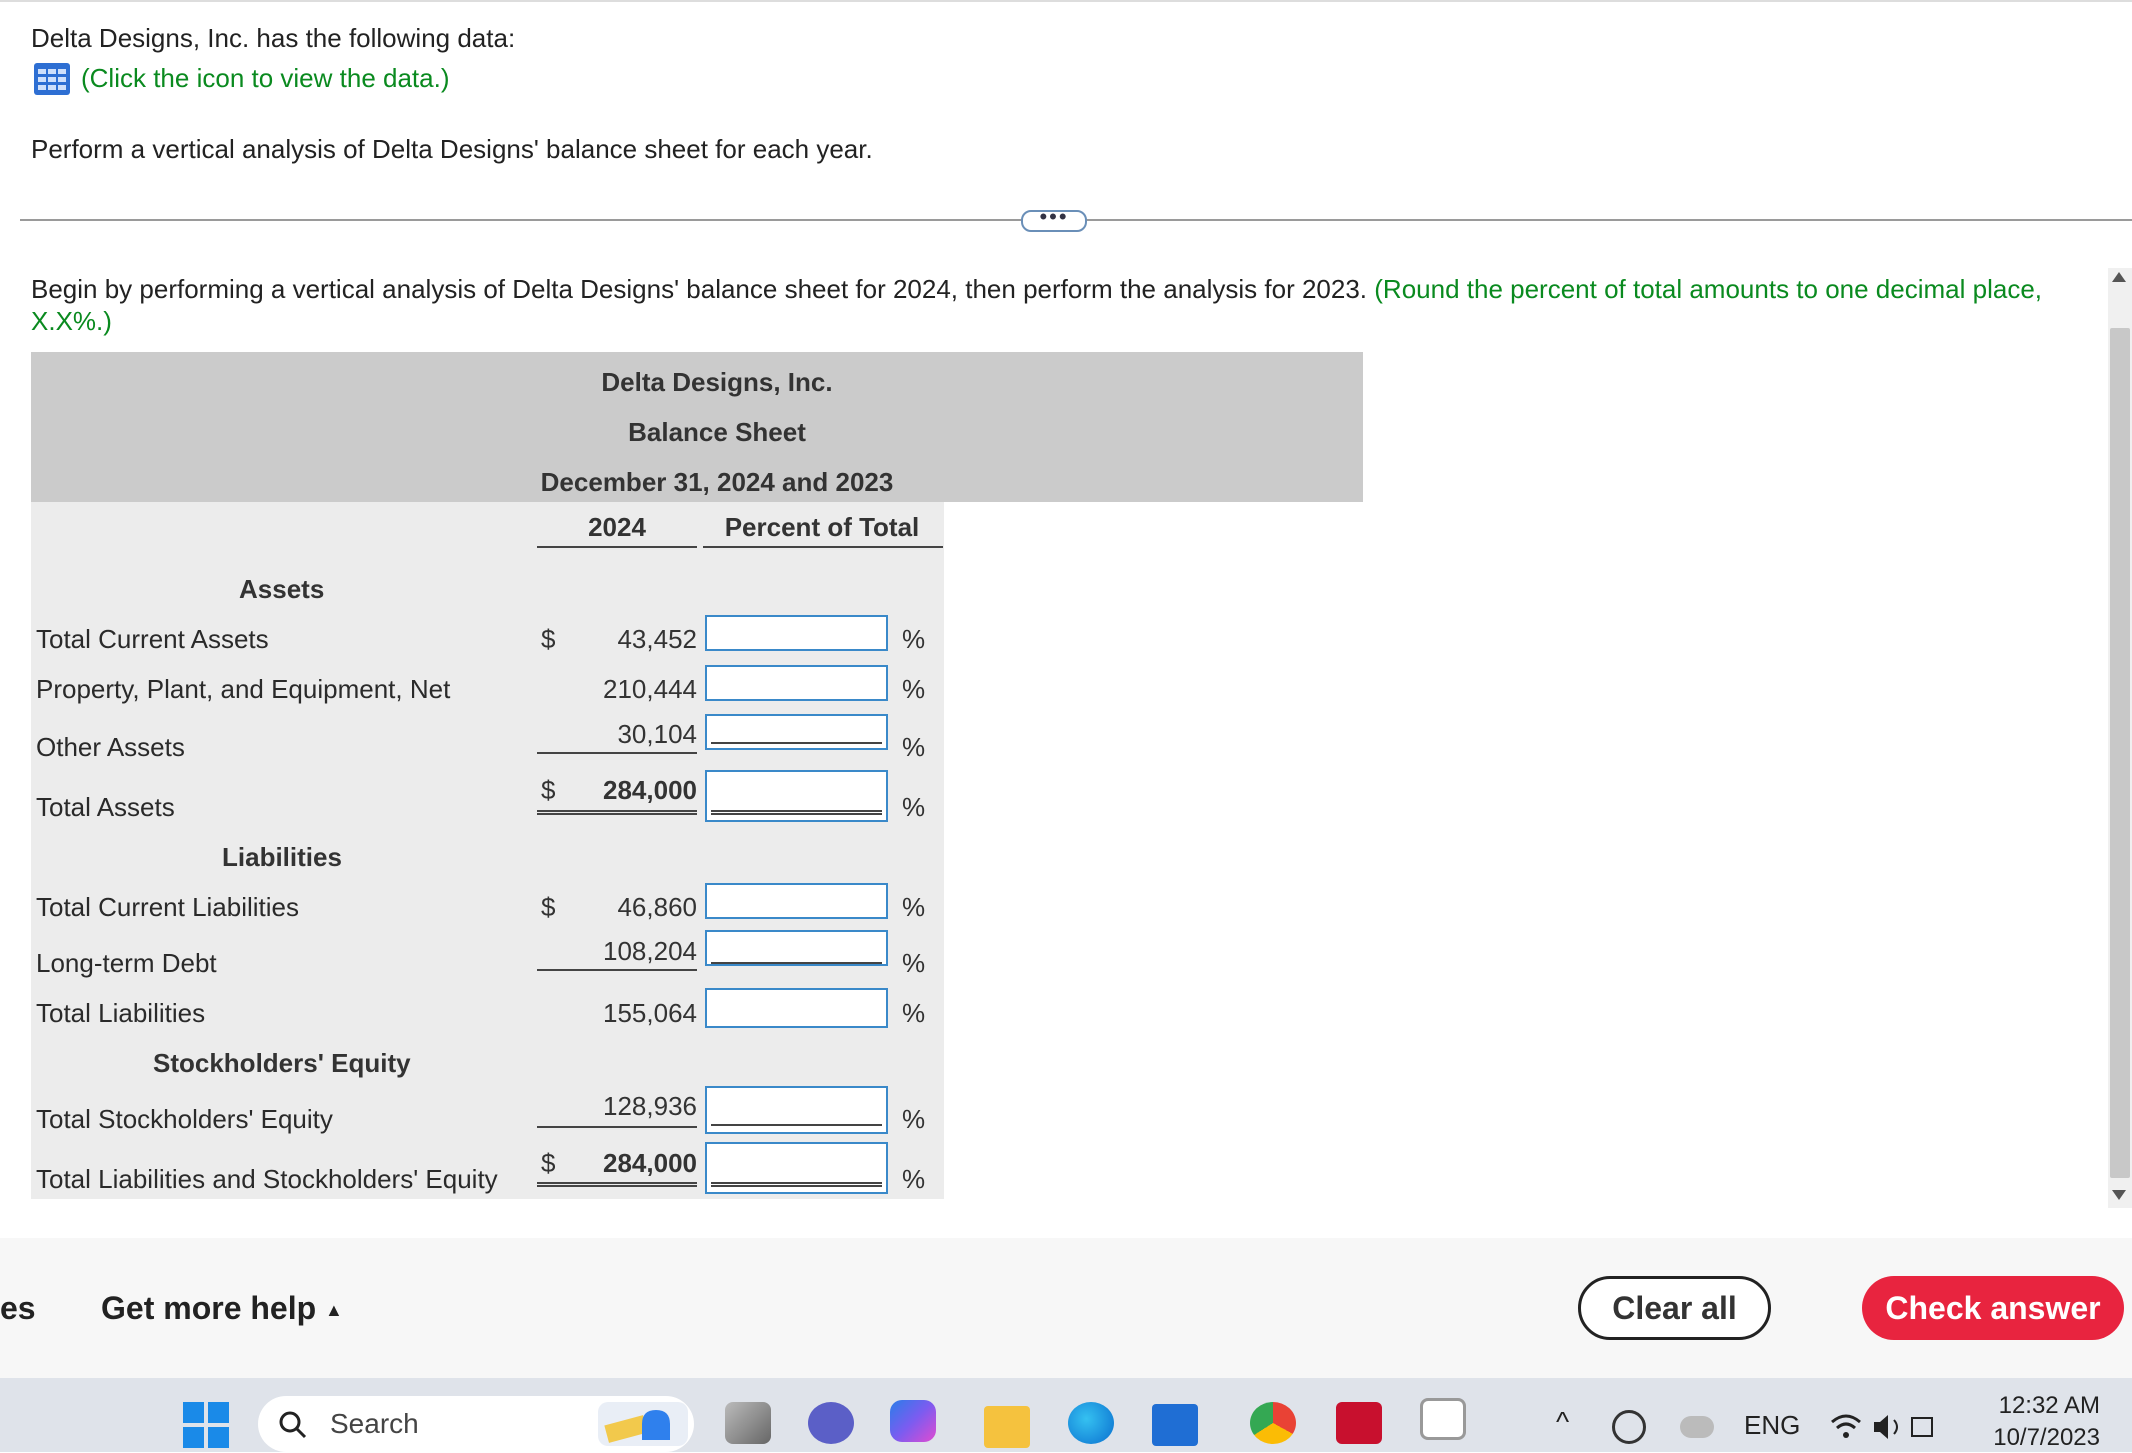  What do you see at coordinates (1674, 1308) in the screenshot?
I see `clear-all-button: Clear all` at bounding box center [1674, 1308].